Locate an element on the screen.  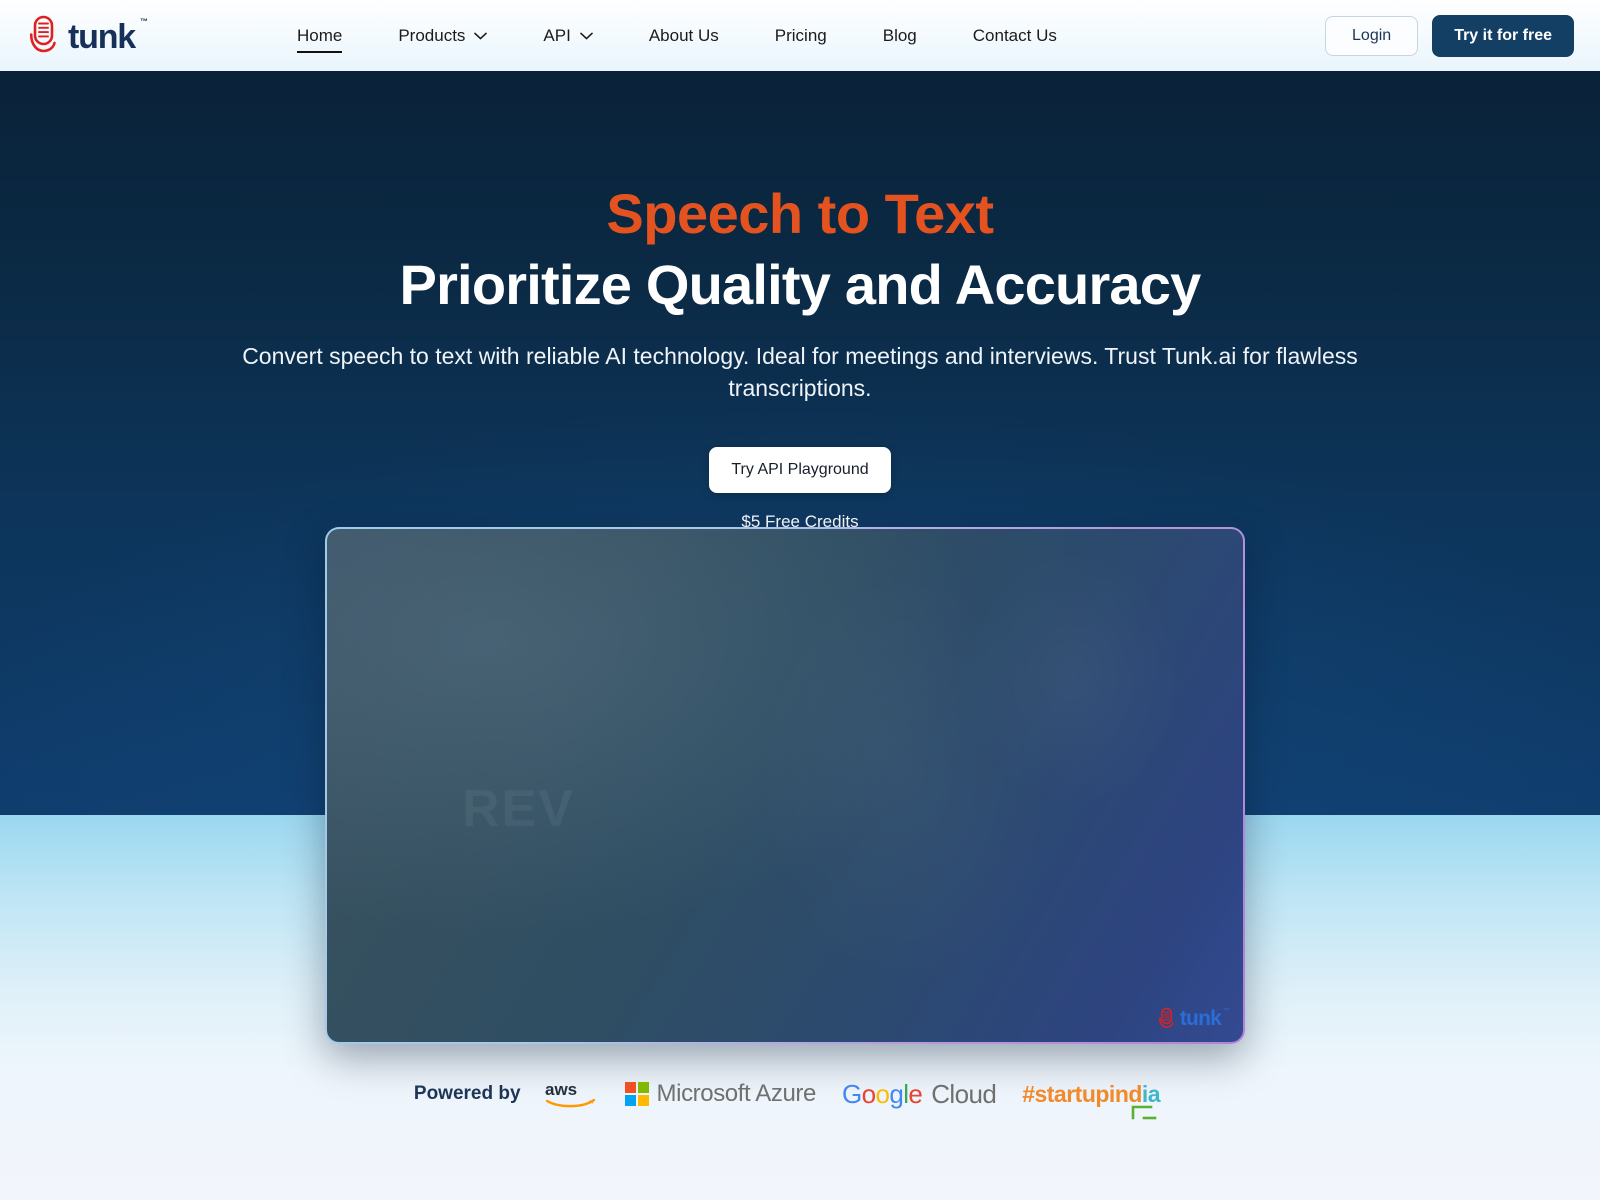
nav-item-products: Products is located at coordinates (442, 36).